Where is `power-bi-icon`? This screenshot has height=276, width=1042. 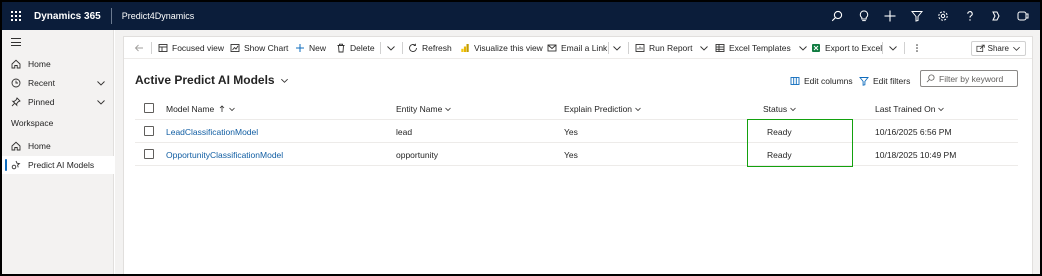
power-bi-icon is located at coordinates (465, 48).